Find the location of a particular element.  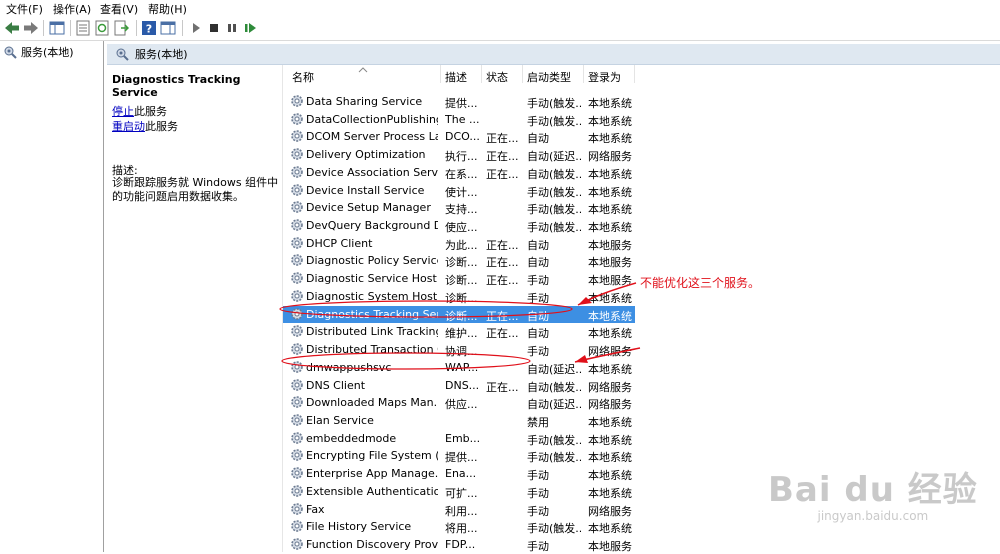

watermark-sub-text: jingyan.baidu.com is located at coordinates (873, 516).